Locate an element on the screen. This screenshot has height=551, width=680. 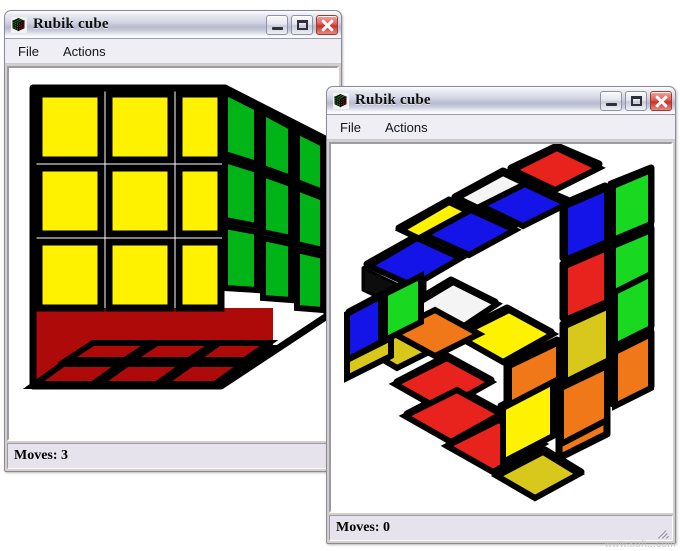
watermark-text: www.soft...com is located at coordinates (640, 544).